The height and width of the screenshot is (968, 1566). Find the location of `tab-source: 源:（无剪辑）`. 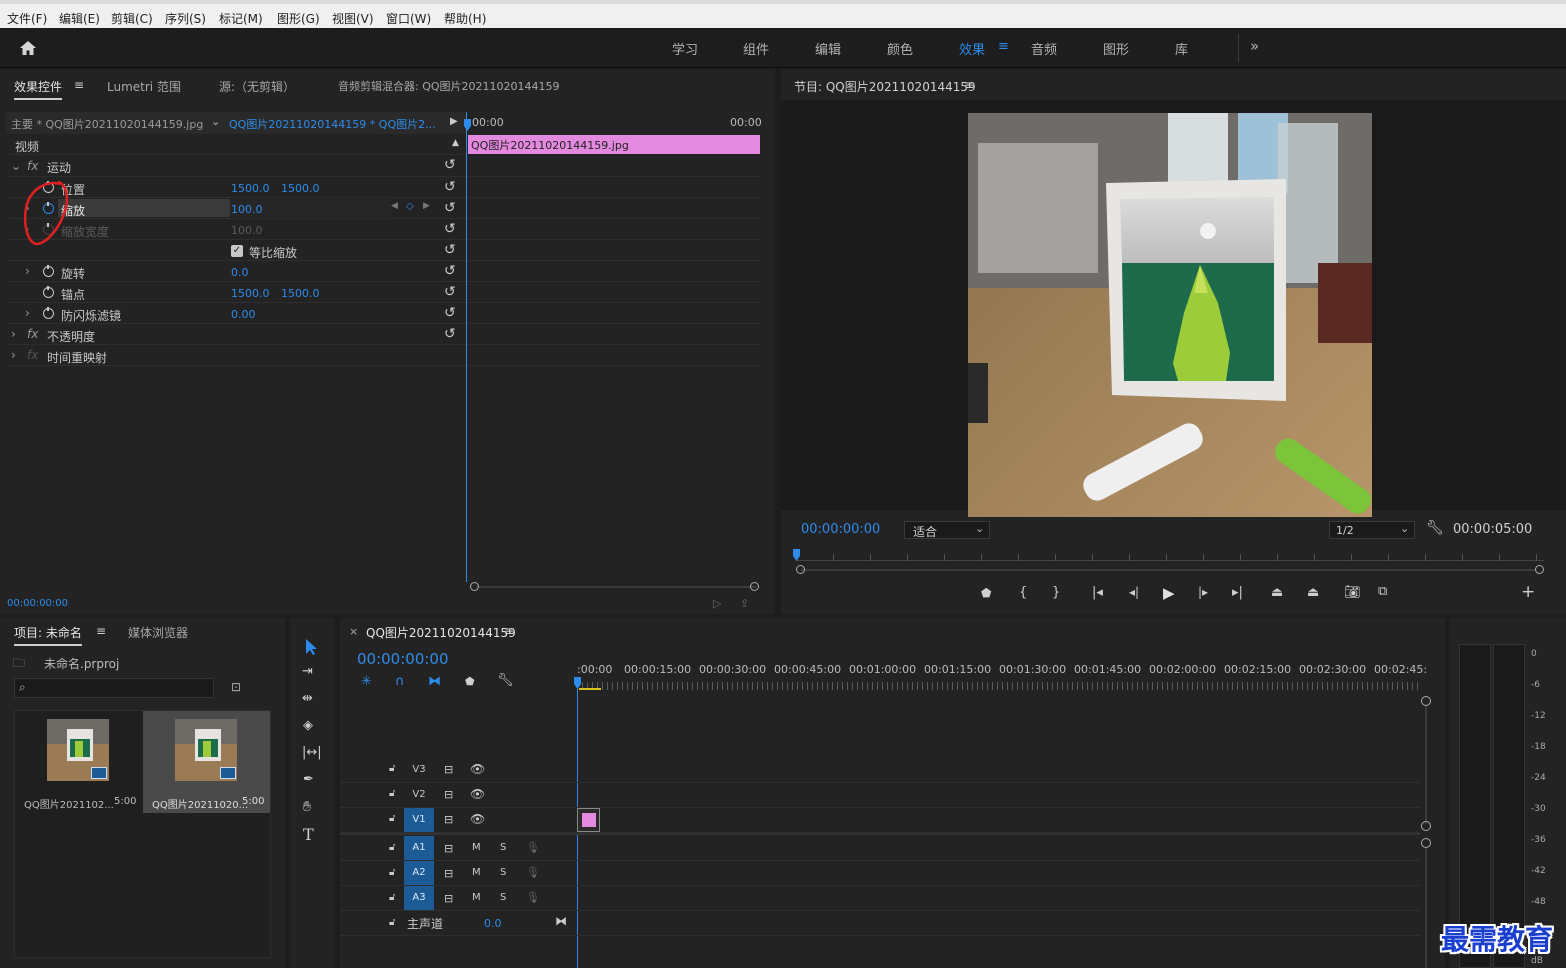

tab-source: 源:（无剪辑） is located at coordinates (257, 86).